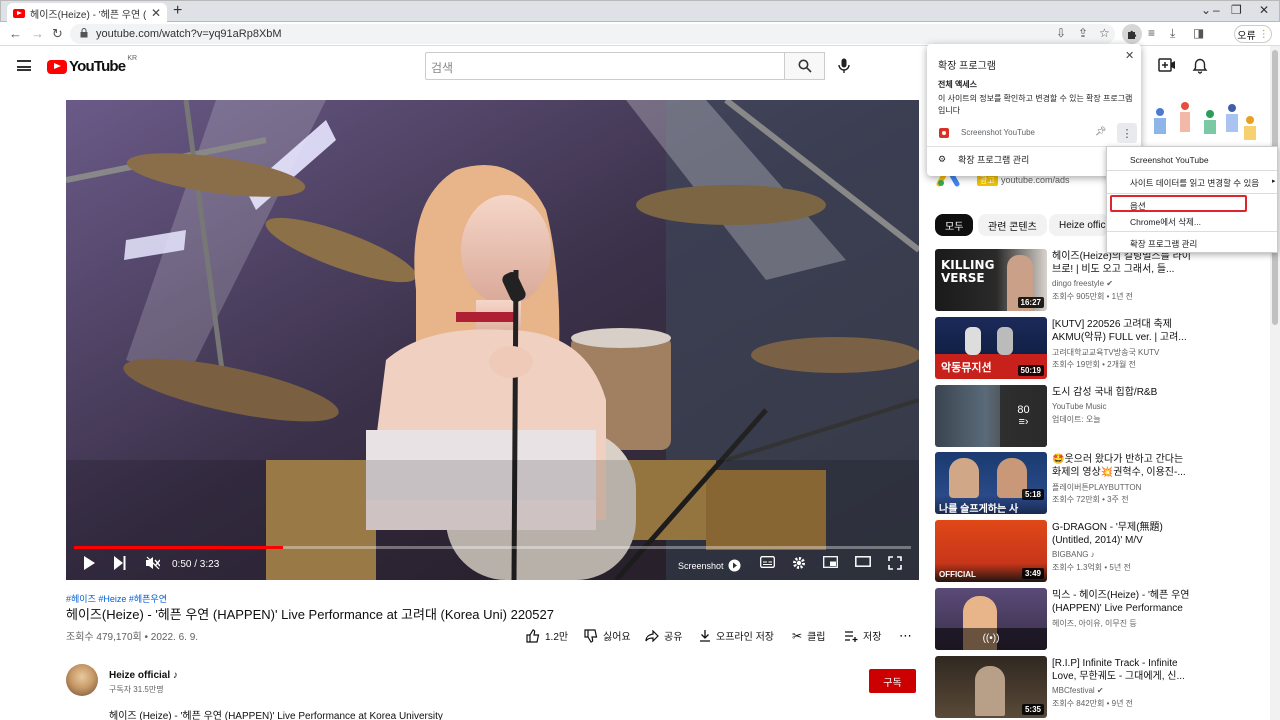  What do you see at coordinates (1264, 10) in the screenshot?
I see `close-window-icon: ✕` at bounding box center [1264, 10].